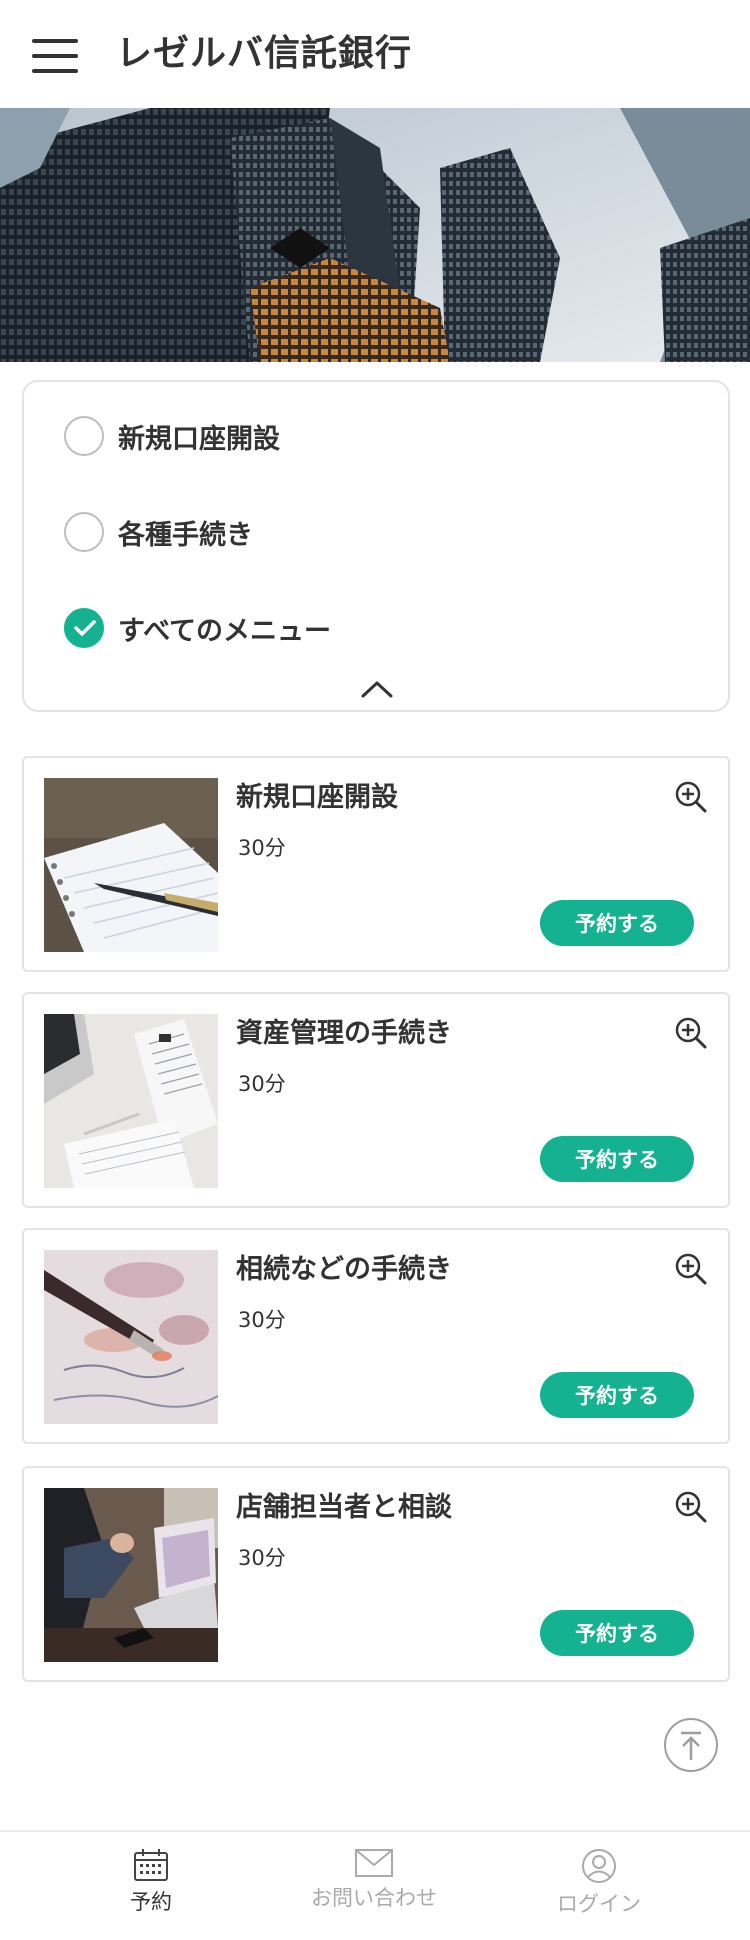 Image resolution: width=750 pixels, height=1940 pixels. Describe the element at coordinates (151, 1888) in the screenshot. I see `nav-item-reservation: 予約` at that location.